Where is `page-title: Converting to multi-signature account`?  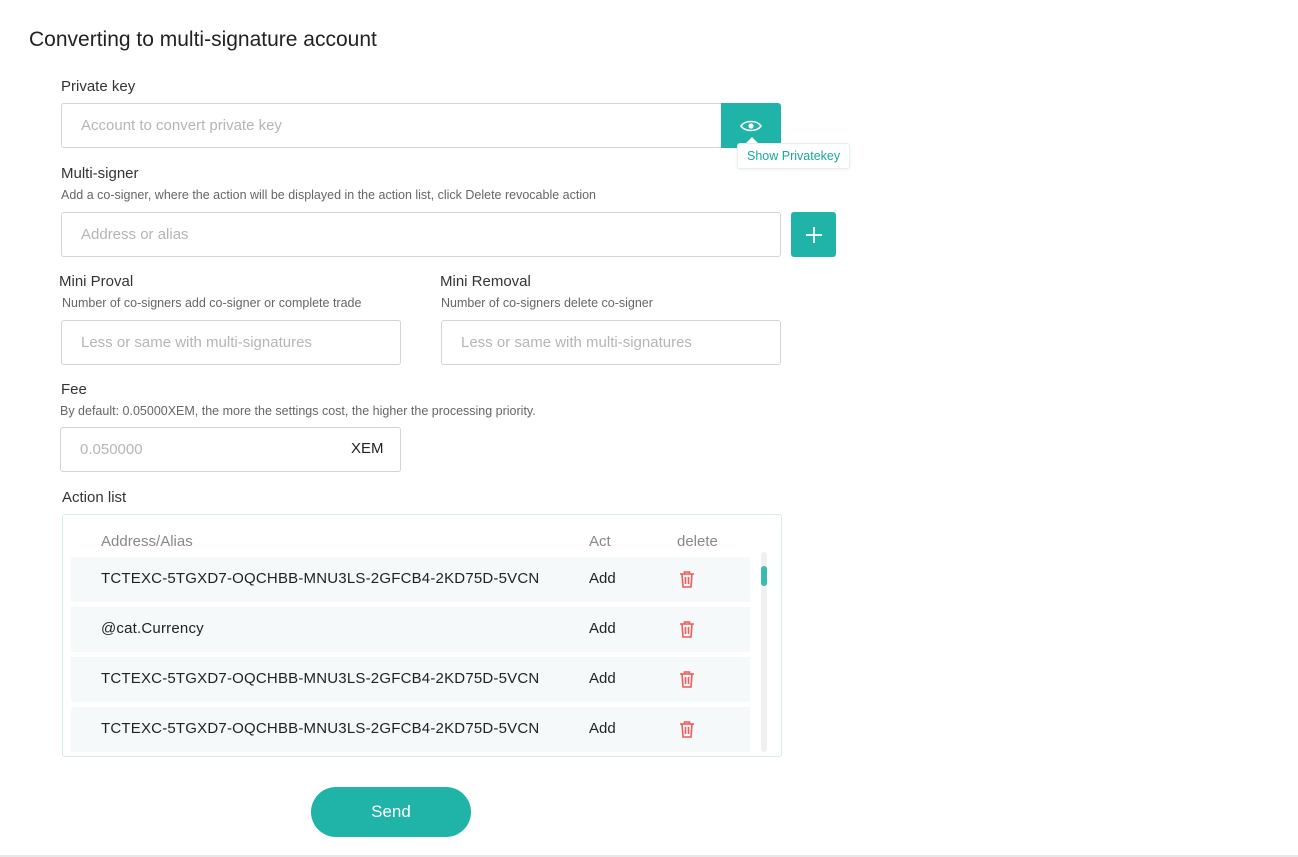
page-title: Converting to multi-signature account is located at coordinates (203, 39).